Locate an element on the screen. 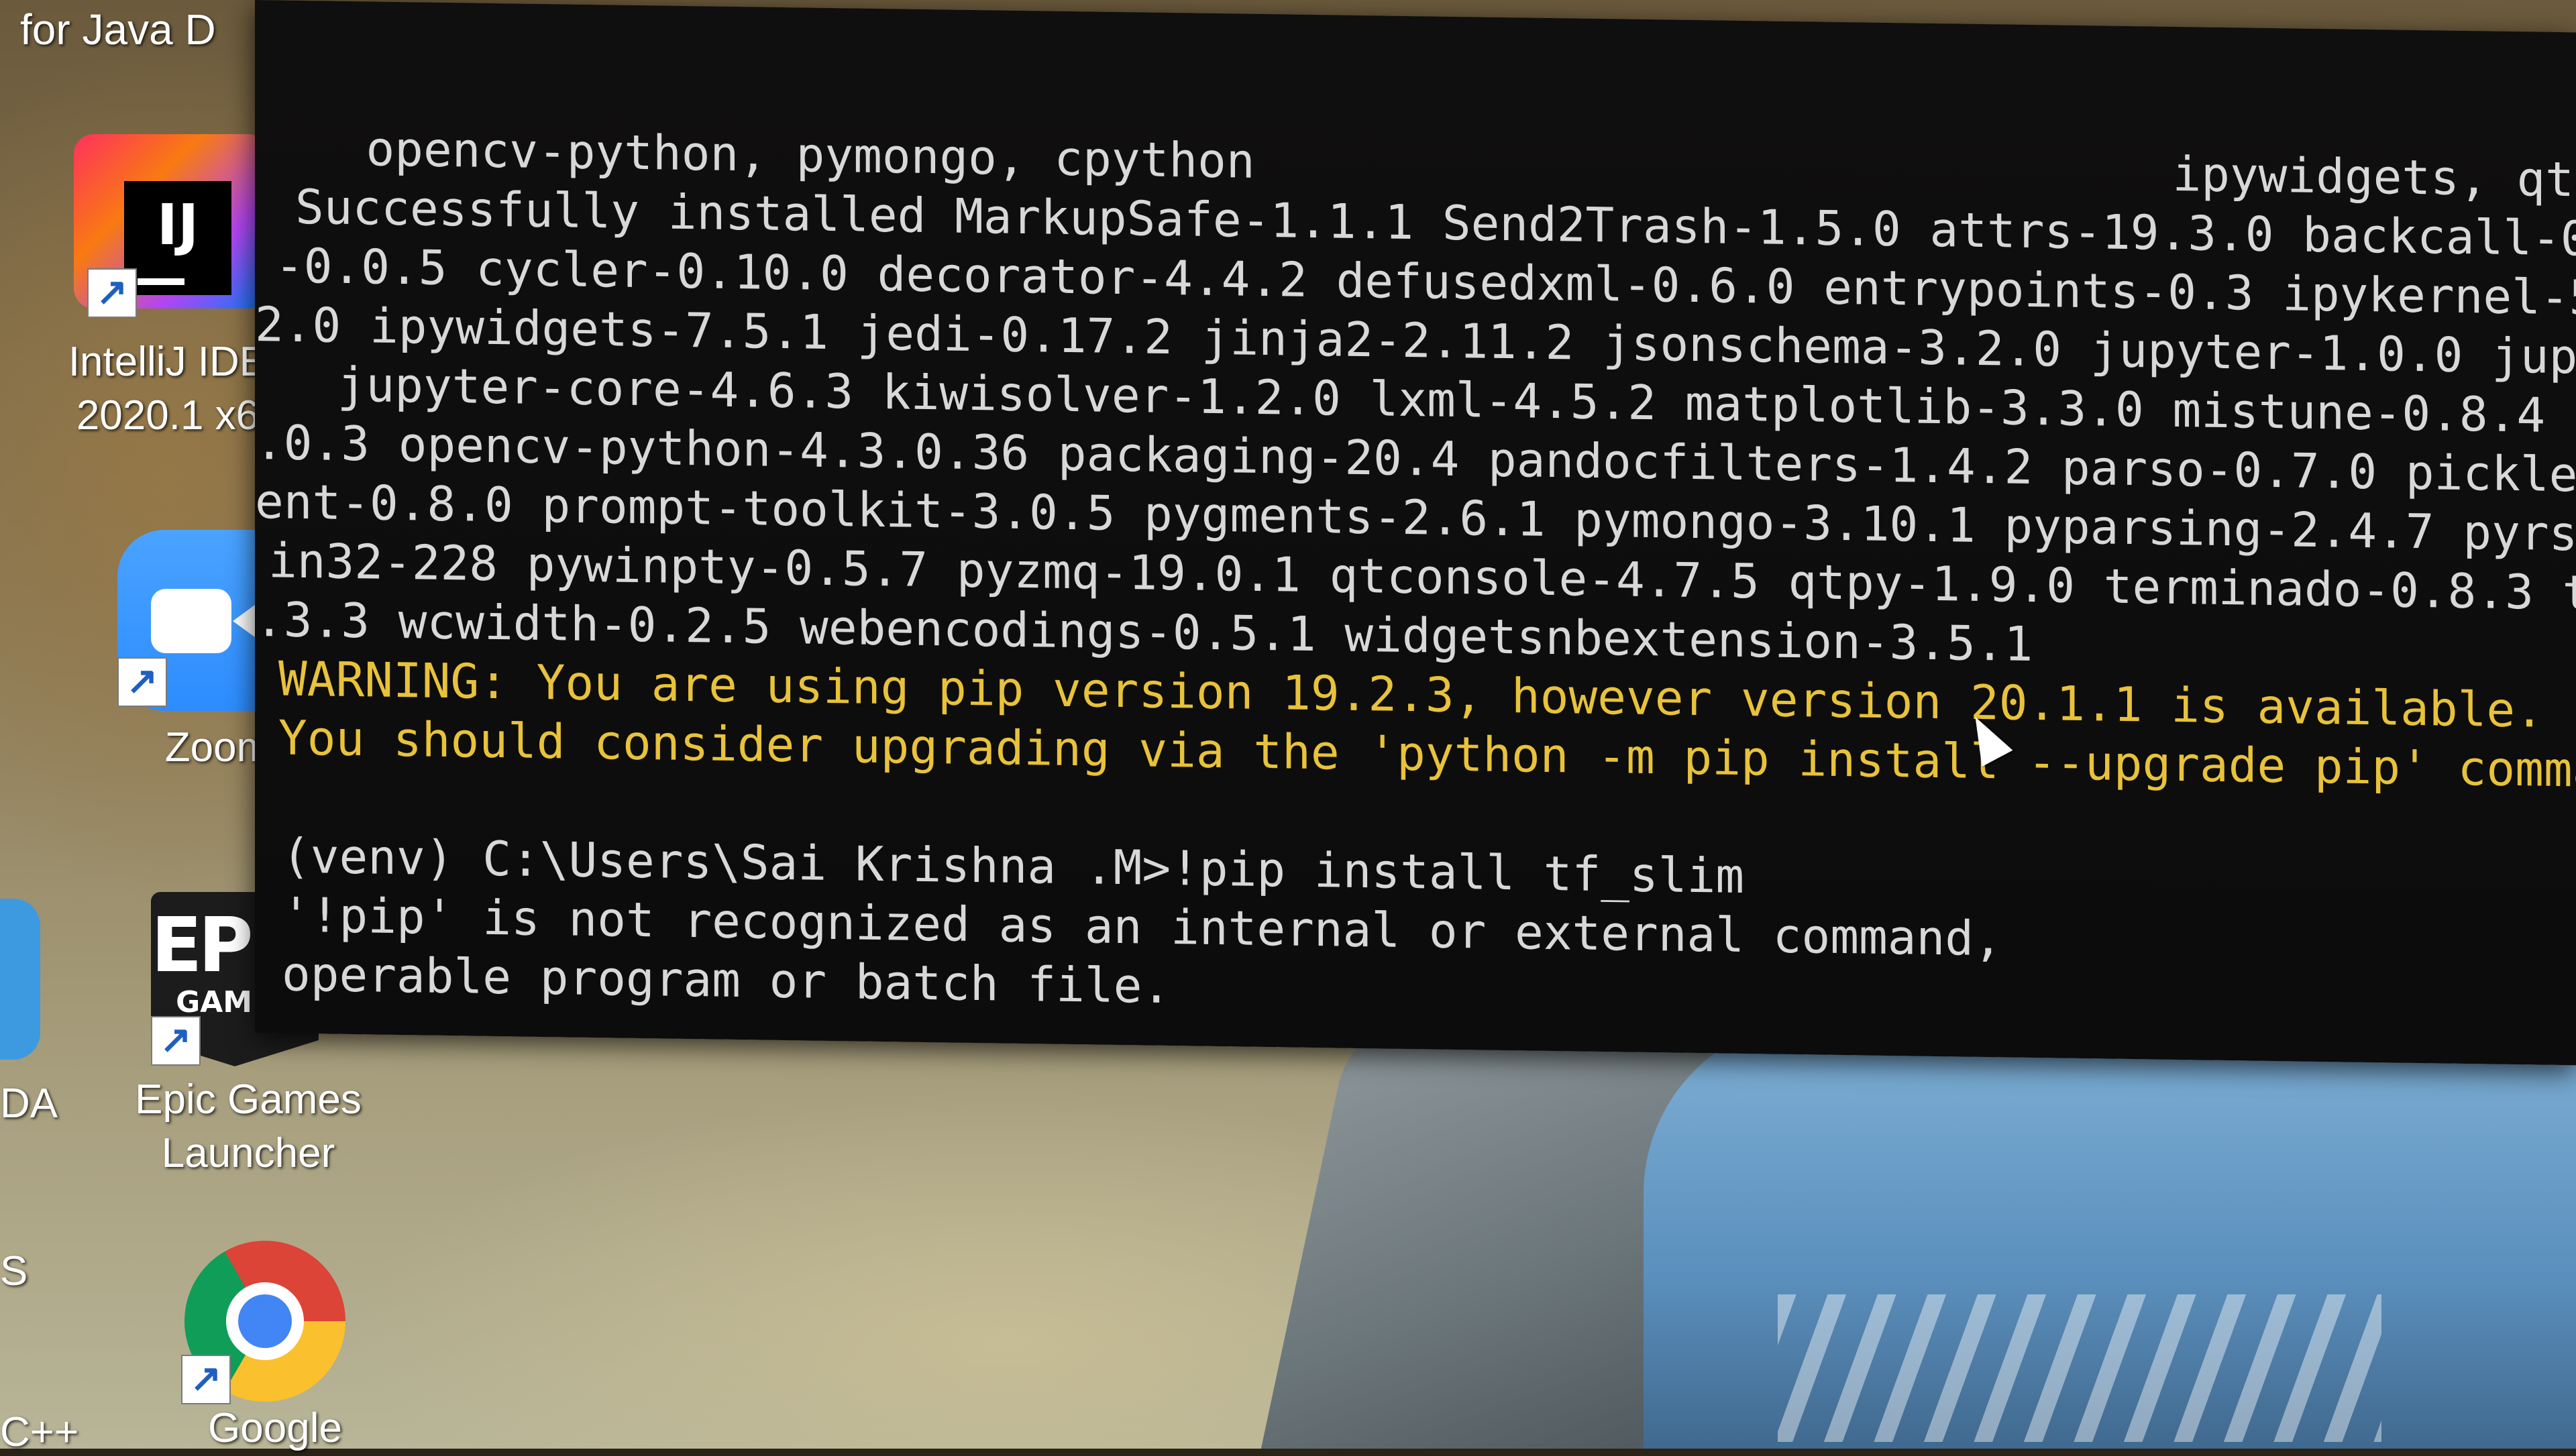 Image resolution: width=2576 pixels, height=1456 pixels. wallpaper-stripes is located at coordinates (2079, 1368).